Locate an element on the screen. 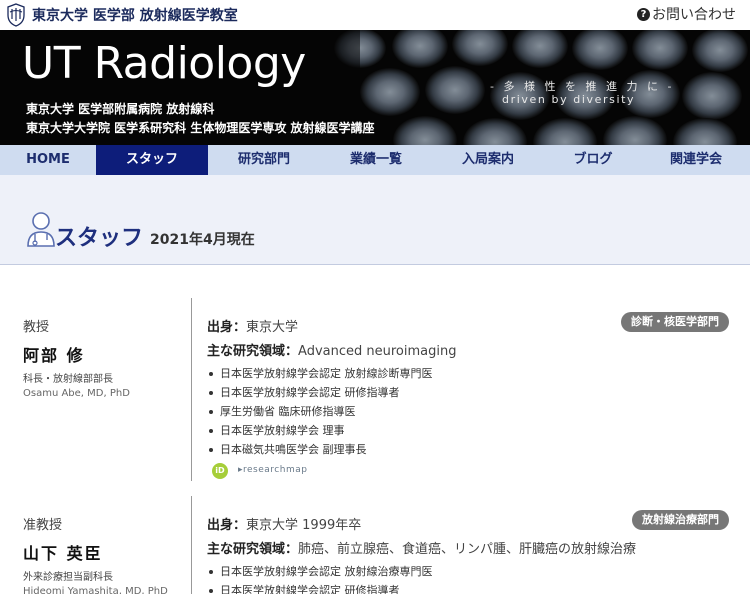 The height and width of the screenshot is (594, 750). page-date: 2021年4月現在 is located at coordinates (202, 240).